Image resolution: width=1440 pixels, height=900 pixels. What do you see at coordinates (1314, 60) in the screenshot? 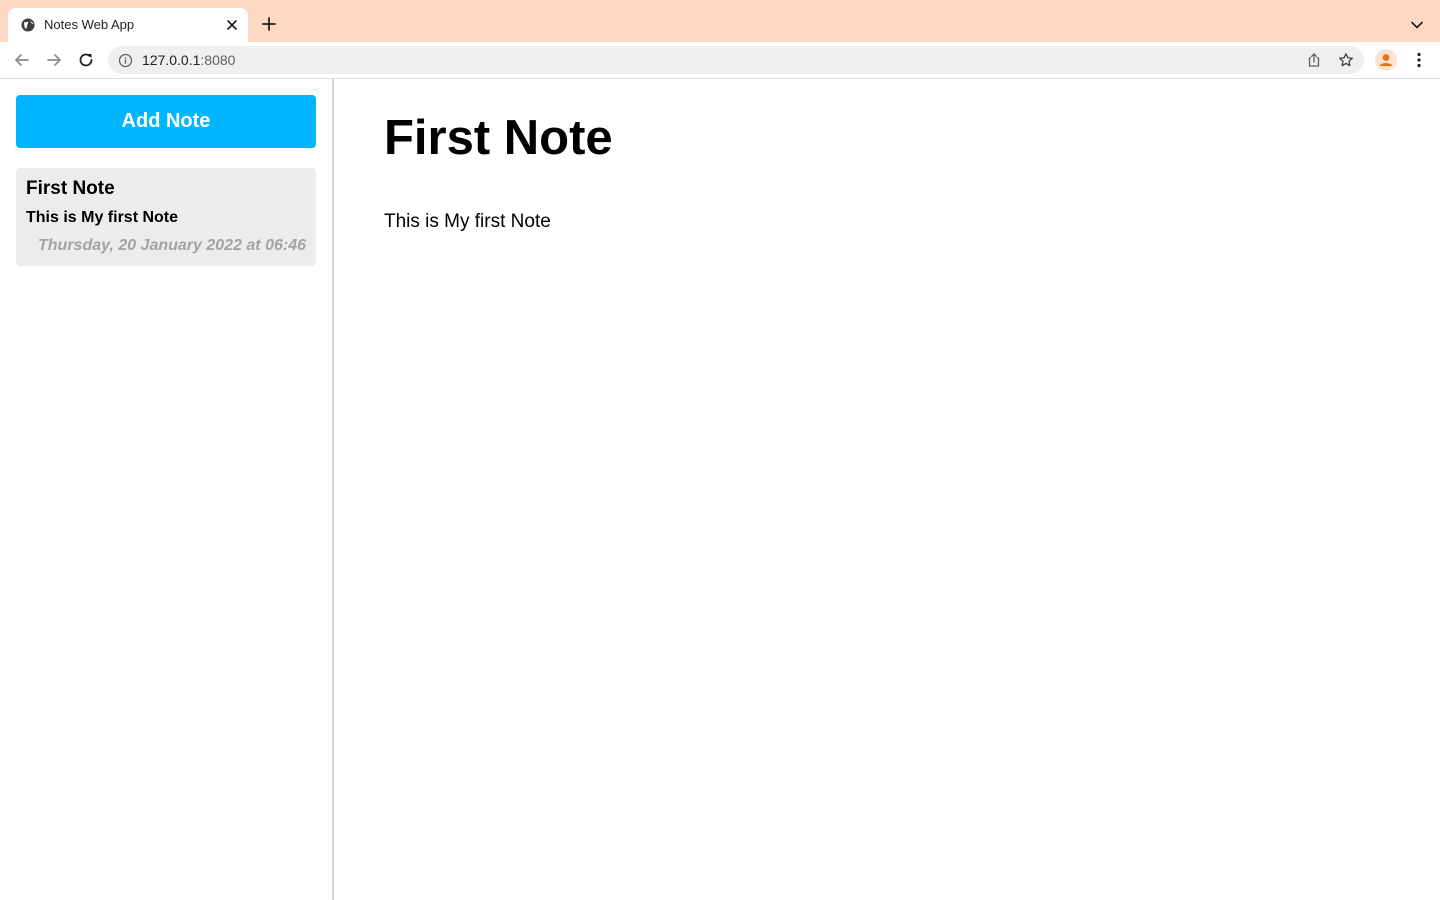
I see `share-icon` at bounding box center [1314, 60].